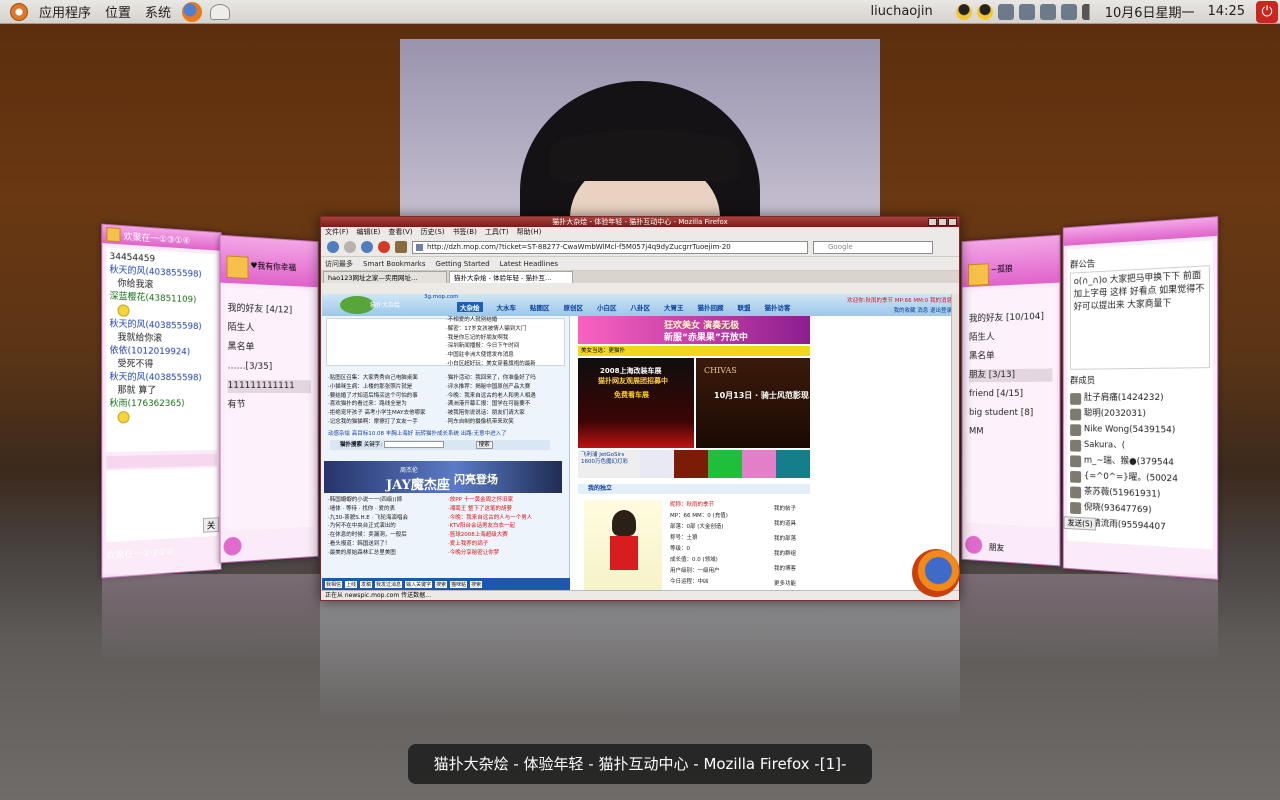 The image size is (1280, 800). What do you see at coordinates (1026, 11) in the screenshot?
I see `update-tray-icon` at bounding box center [1026, 11].